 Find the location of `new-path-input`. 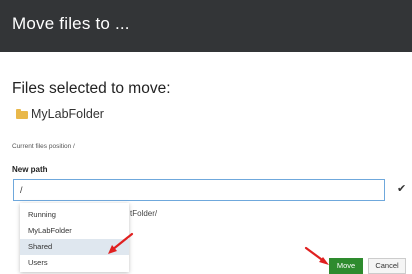

new-path-input is located at coordinates (199, 190).